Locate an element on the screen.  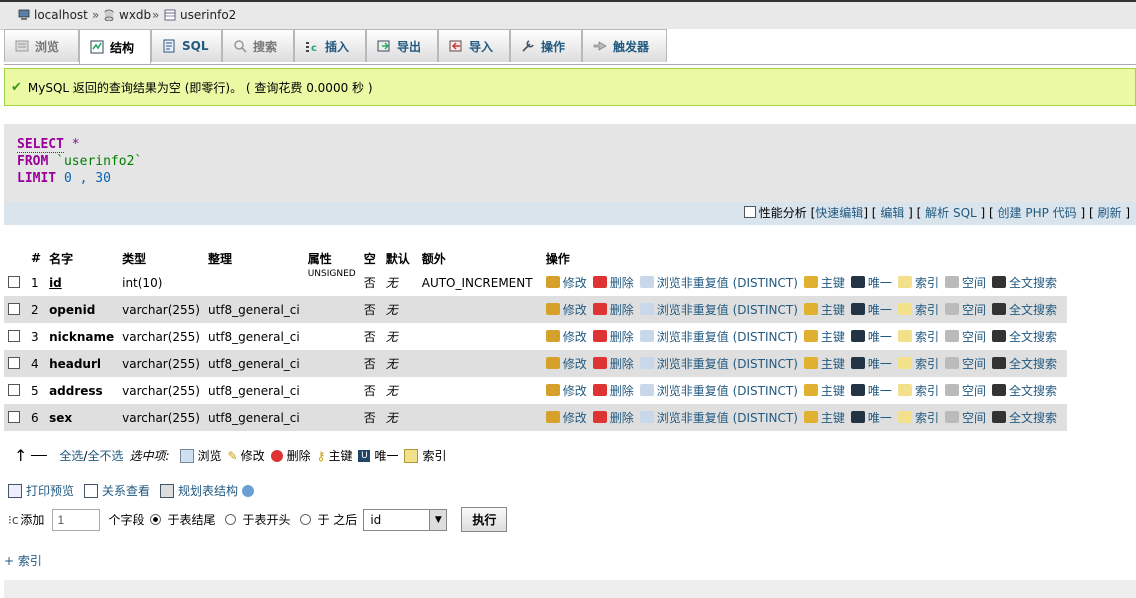
breadcrumb-database: wxdb is located at coordinates (127, 15).